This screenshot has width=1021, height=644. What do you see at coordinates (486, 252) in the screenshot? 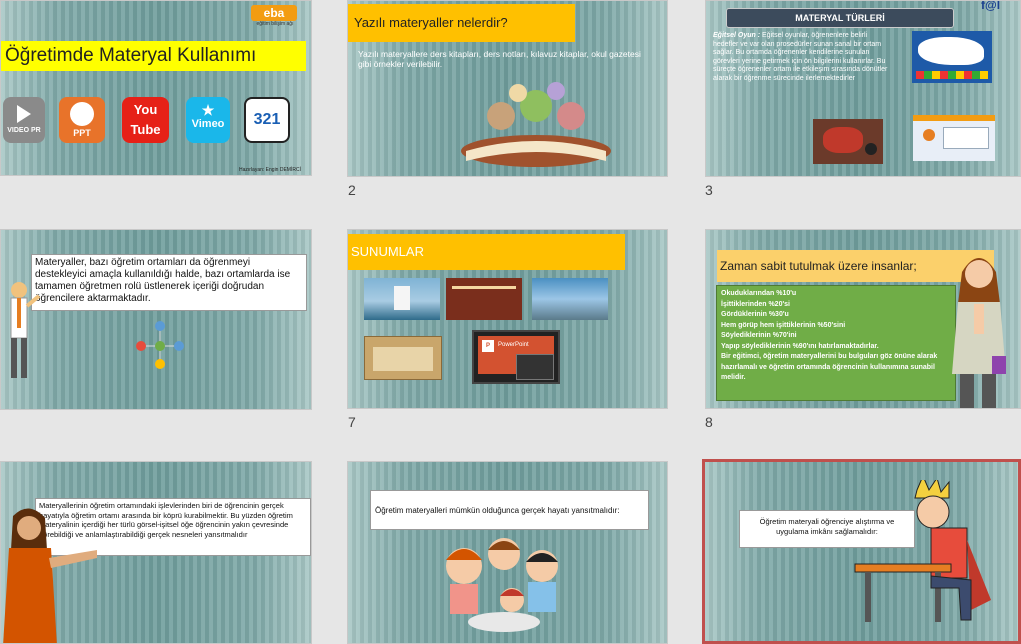
I see `slide-title: SUNUMLAR` at bounding box center [486, 252].